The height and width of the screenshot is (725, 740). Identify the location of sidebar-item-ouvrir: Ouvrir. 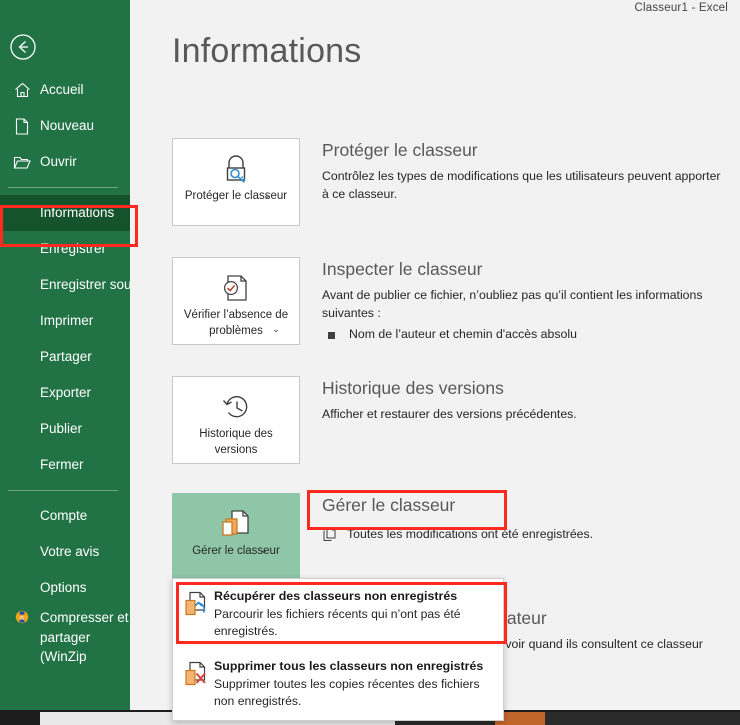
(65, 162).